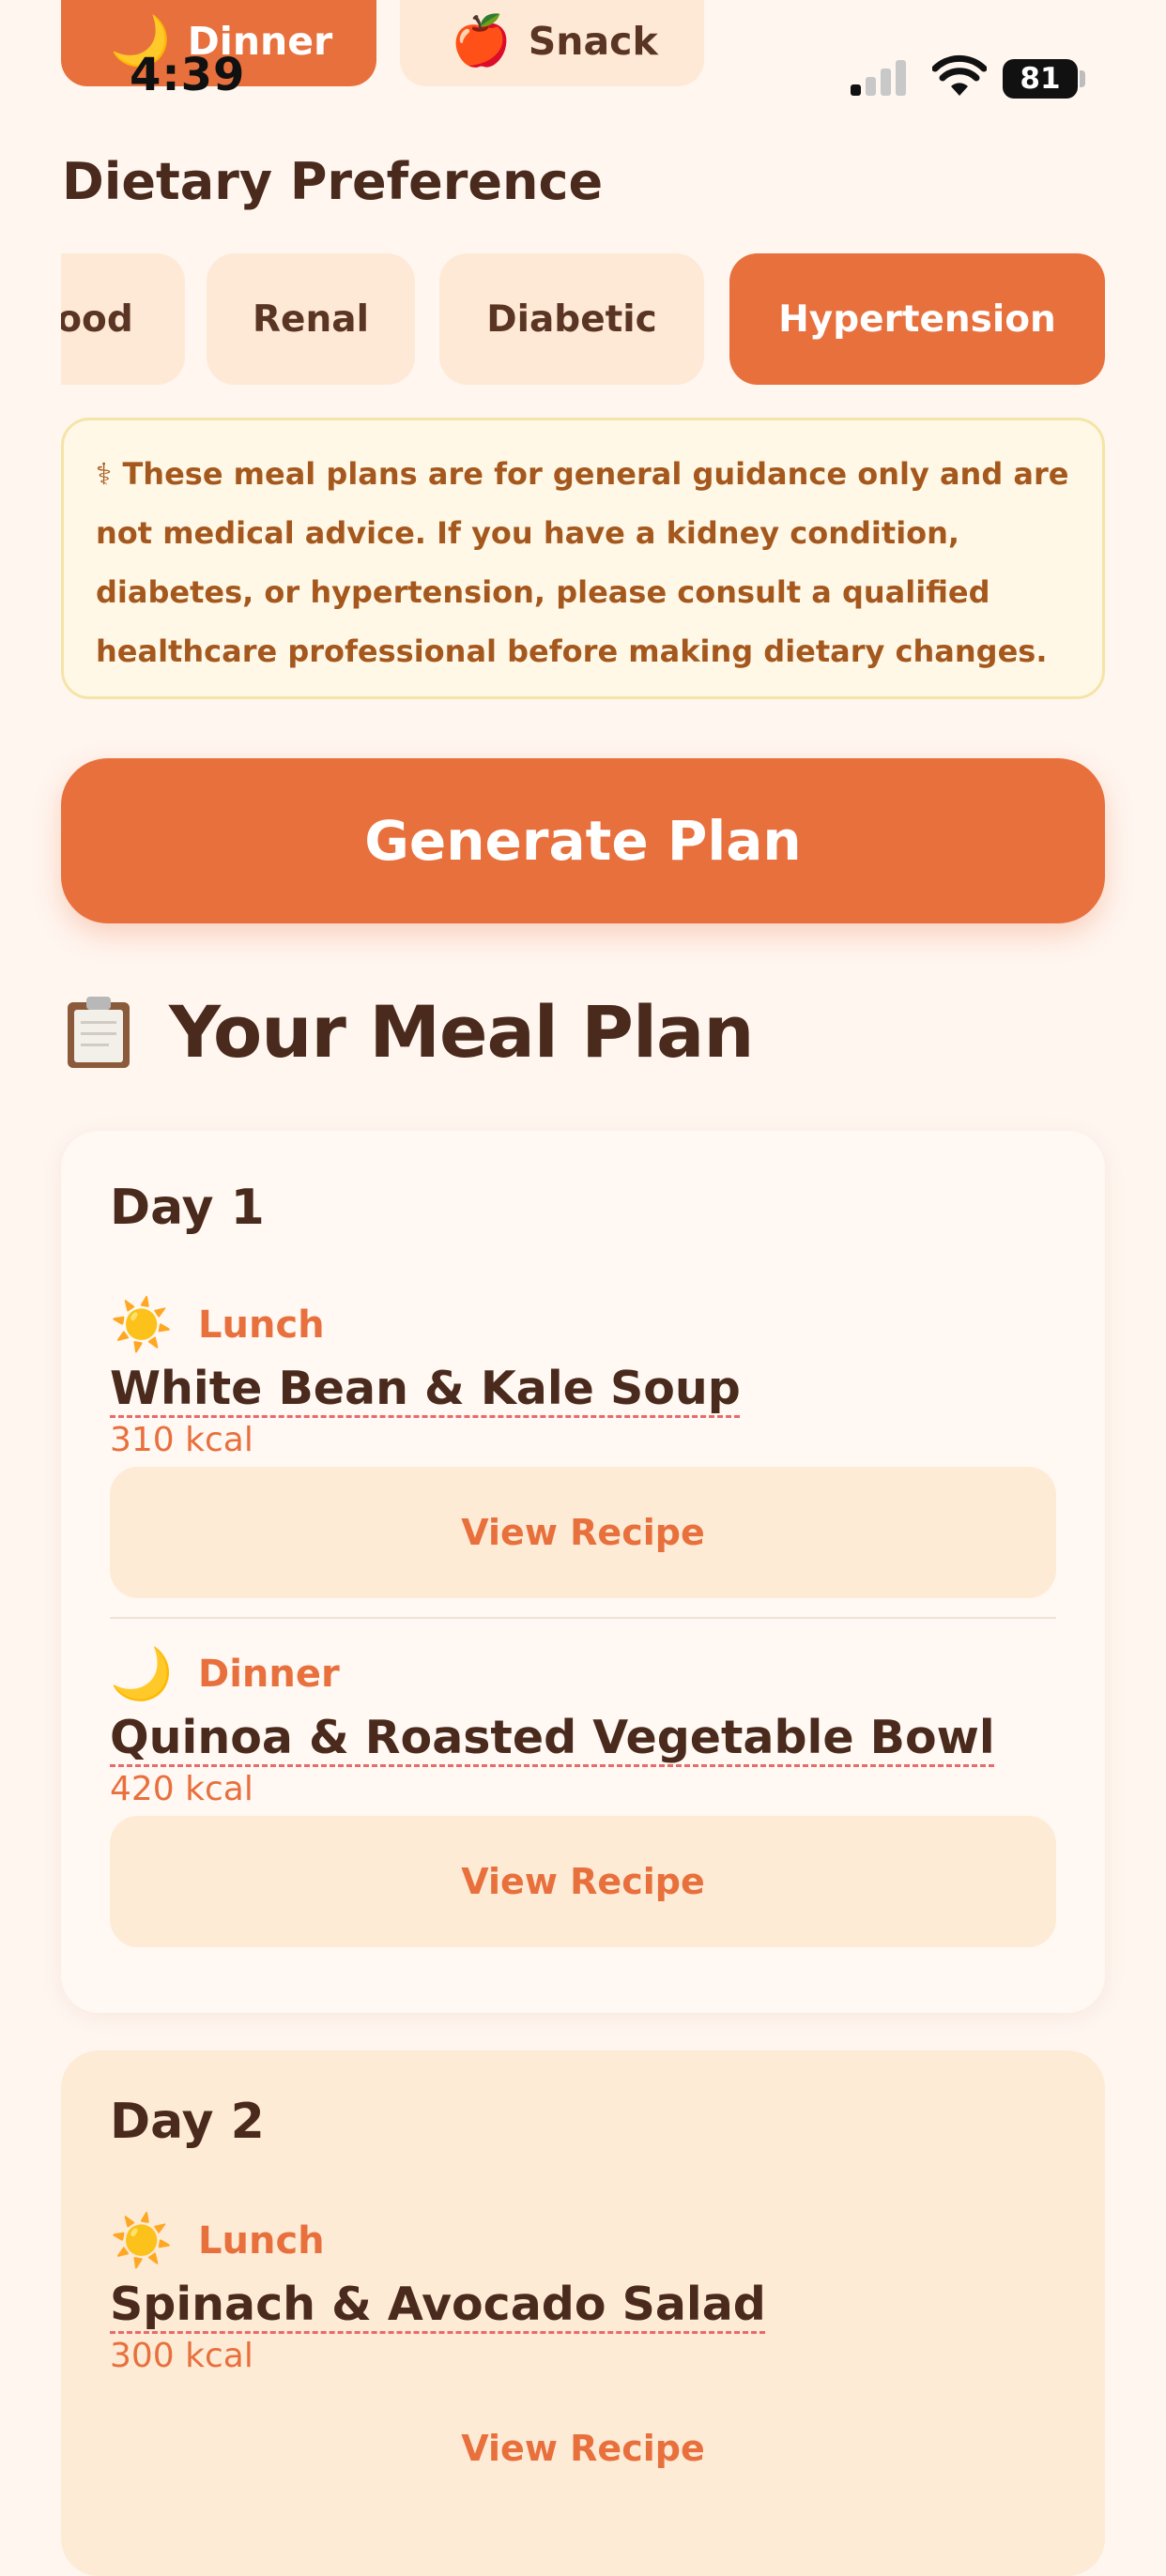 Image resolution: width=1166 pixels, height=2576 pixels. I want to click on meal-type-label: Dinner, so click(269, 1674).